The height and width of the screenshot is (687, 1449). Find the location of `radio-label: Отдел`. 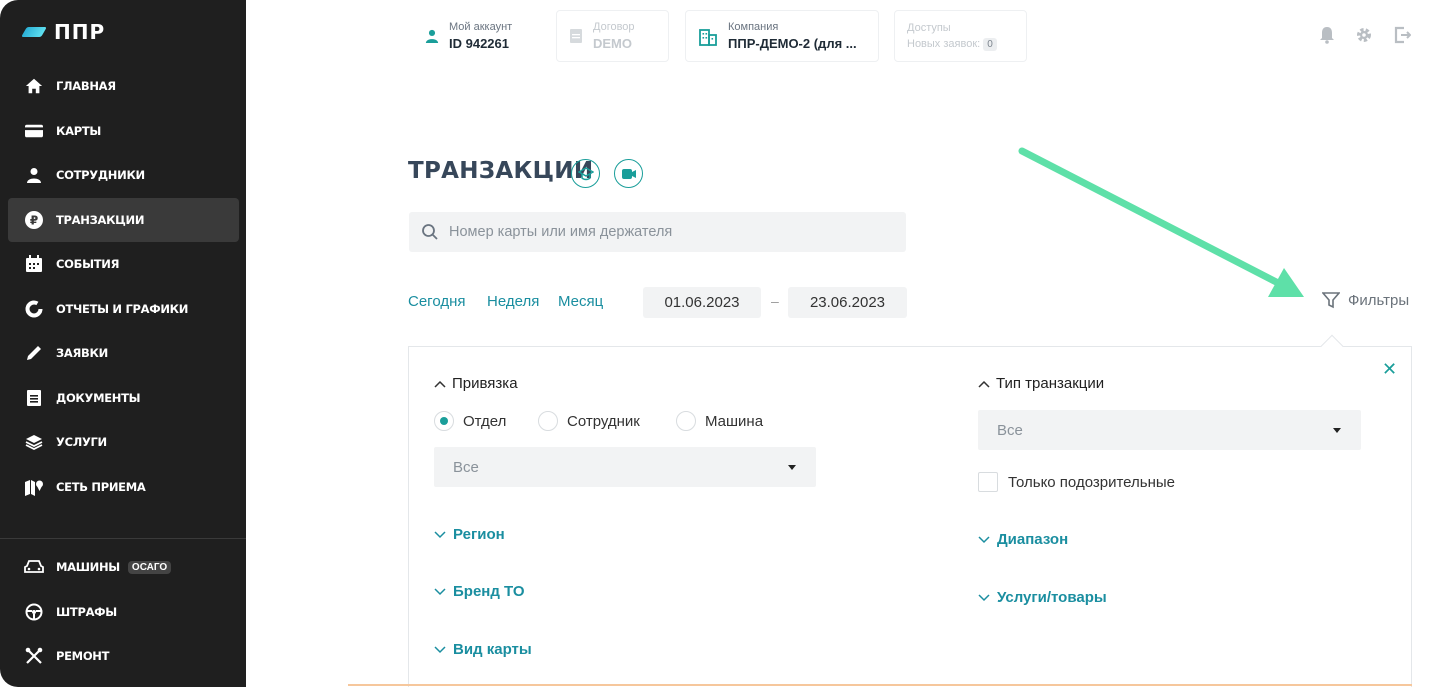

radio-label: Отдел is located at coordinates (485, 421).